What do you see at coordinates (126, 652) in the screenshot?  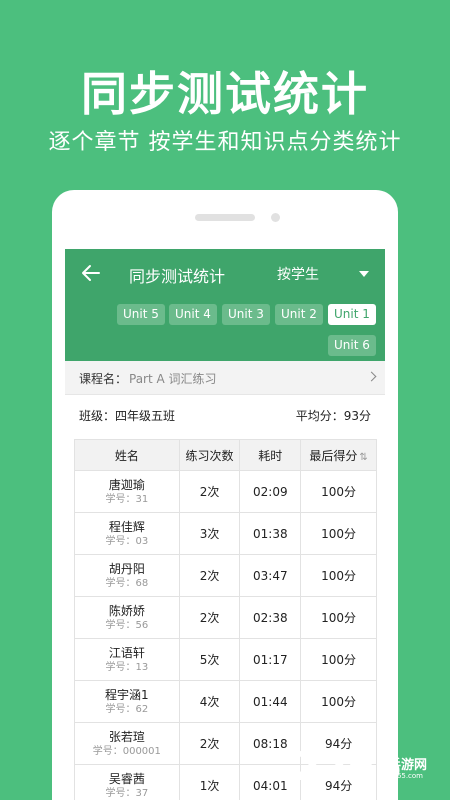 I see `student-name: 江语轩` at bounding box center [126, 652].